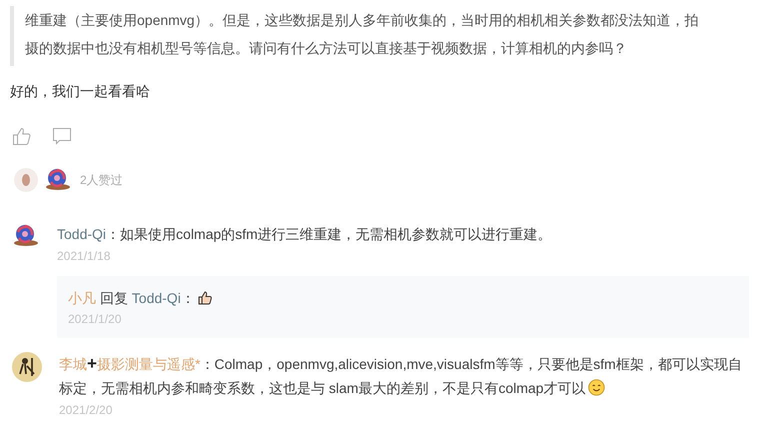 This screenshot has height=448, width=757. I want to click on like-count: 2人赞过, so click(101, 180).